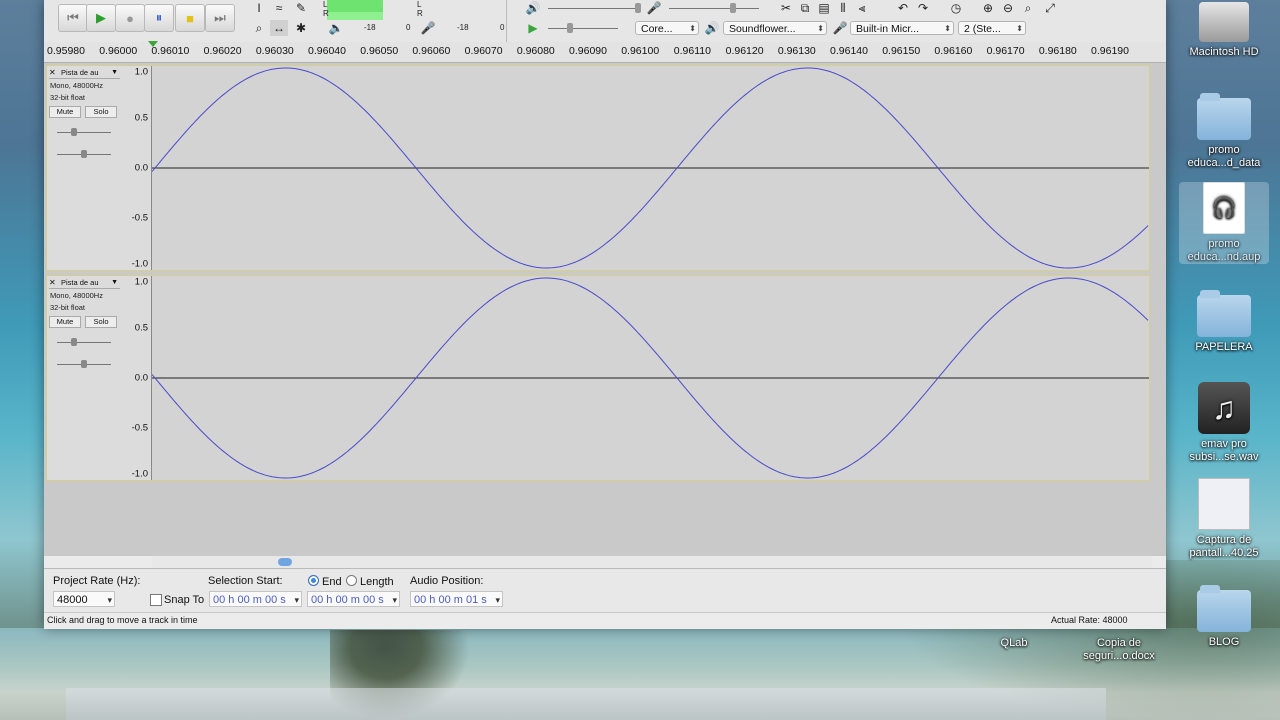 The width and height of the screenshot is (1280, 720). Describe the element at coordinates (259, 8) in the screenshot. I see `selection-tool-icon: I` at that location.